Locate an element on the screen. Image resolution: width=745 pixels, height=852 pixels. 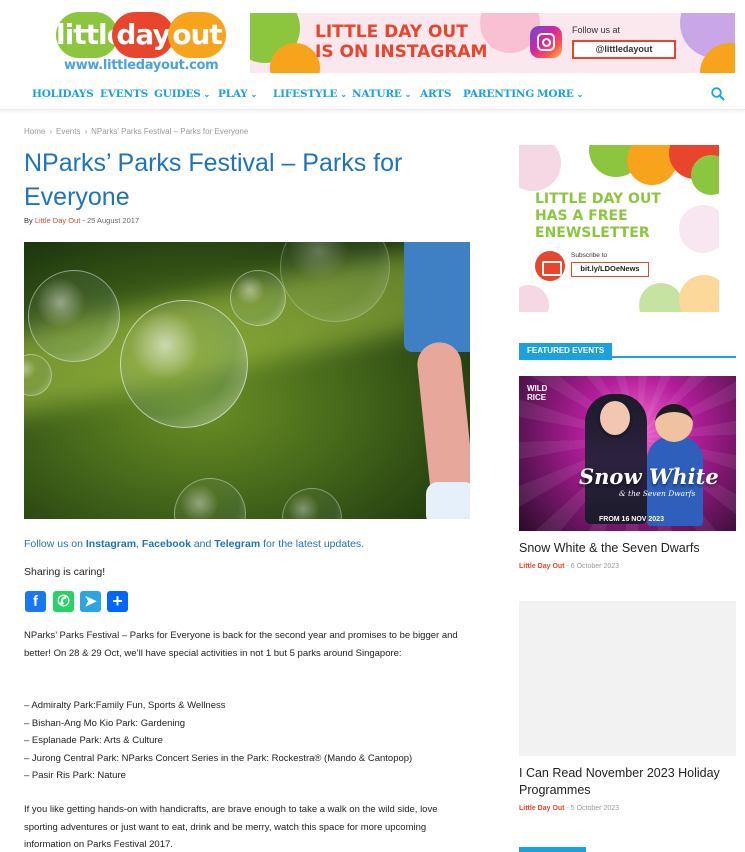
featured-events-header: FEATURED EVENTS is located at coordinates (627, 350).